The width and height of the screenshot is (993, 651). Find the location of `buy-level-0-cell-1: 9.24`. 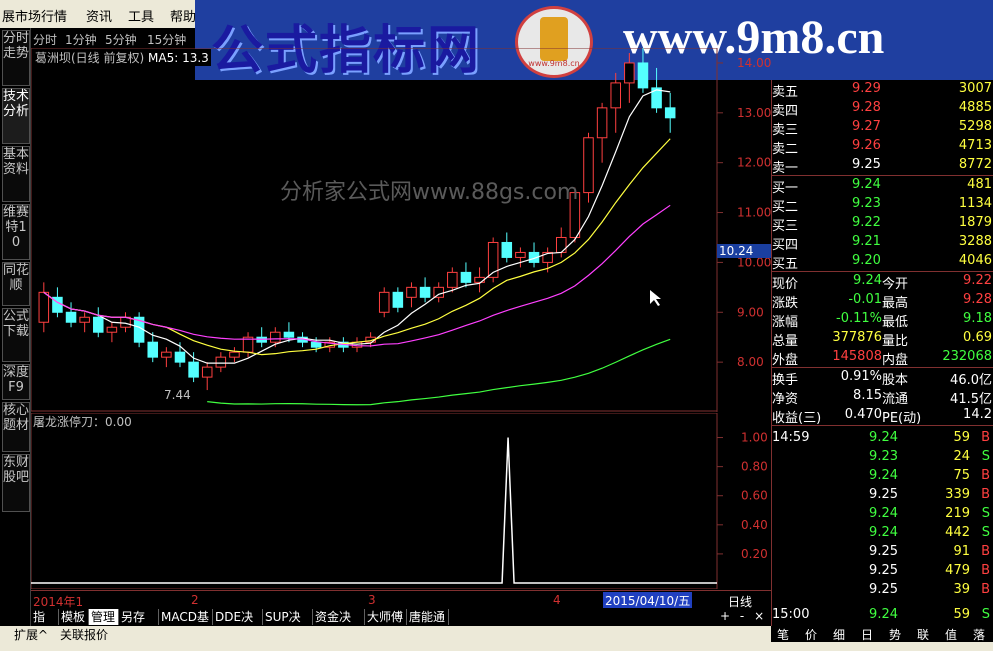

buy-level-0-cell-1: 9.24 is located at coordinates (866, 184).